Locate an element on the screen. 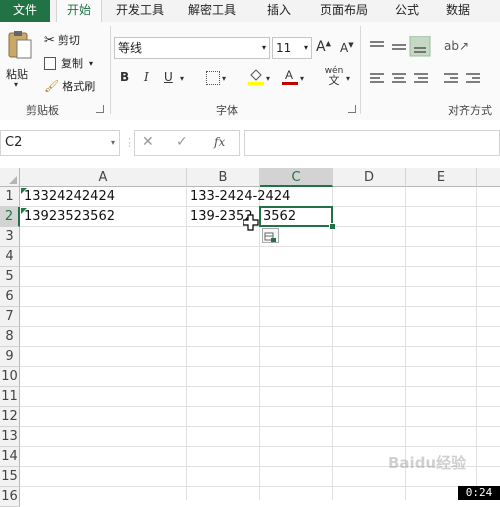 The height and width of the screenshot is (507, 500). format-painter-label: 格式刷 is located at coordinates (79, 86).